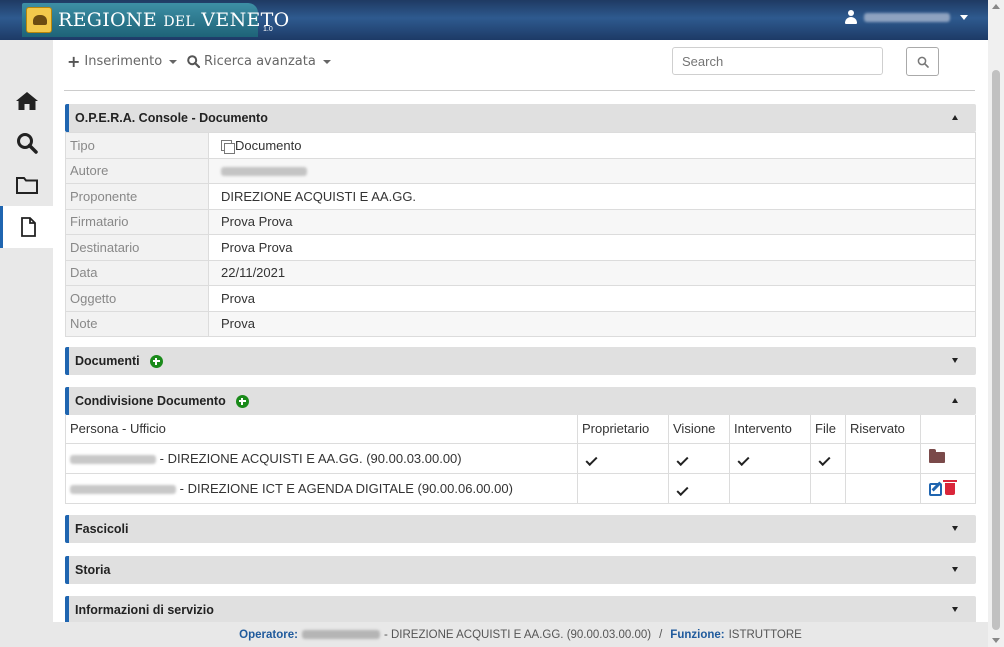  I want to click on sidebar-item-search, so click(26, 143).